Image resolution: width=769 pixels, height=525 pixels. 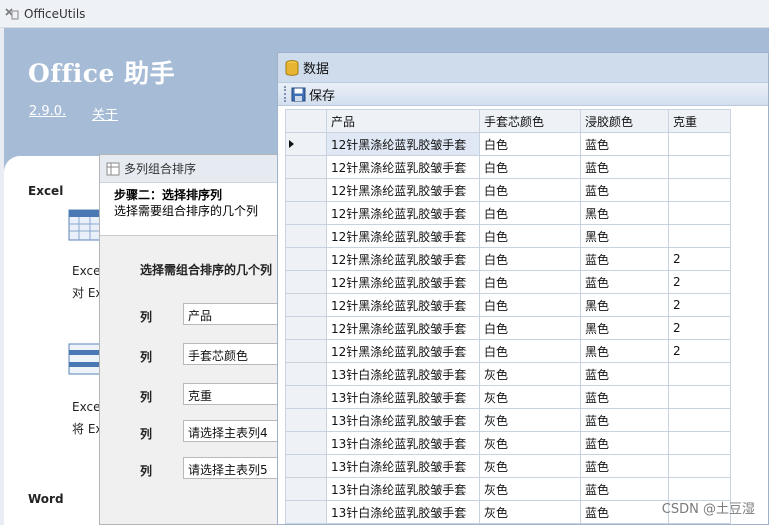 What do you see at coordinates (191, 169) in the screenshot?
I see `sort-dialog-titlebar: 多列组合排序` at bounding box center [191, 169].